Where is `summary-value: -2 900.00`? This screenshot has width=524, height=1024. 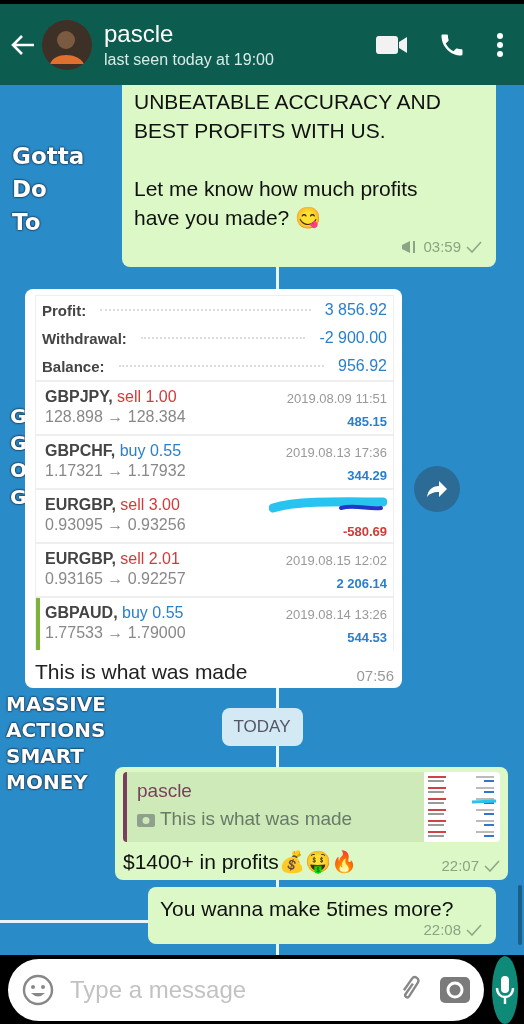 summary-value: -2 900.00 is located at coordinates (353, 338).